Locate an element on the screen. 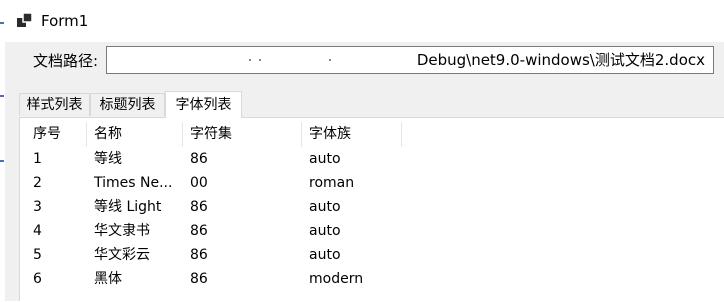  cell-index: 3 is located at coordinates (37, 207).